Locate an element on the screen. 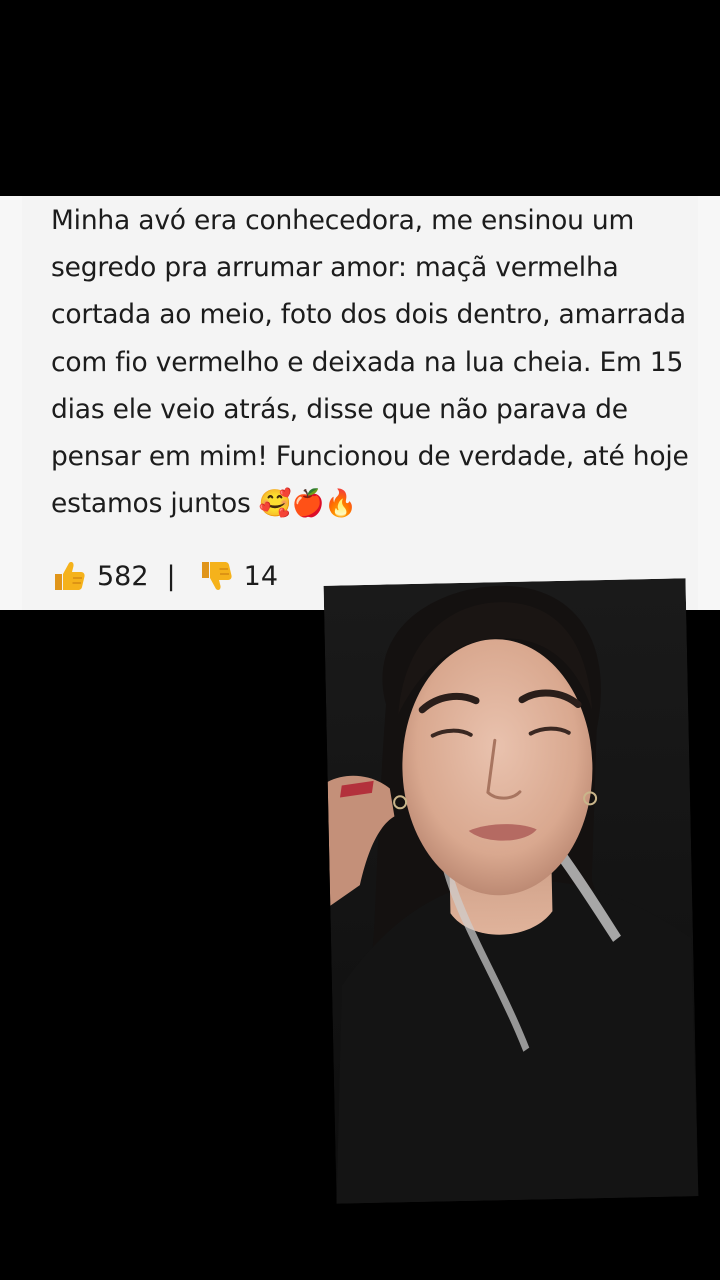 This screenshot has height=1280, width=720. like-count: 582 is located at coordinates (123, 576).